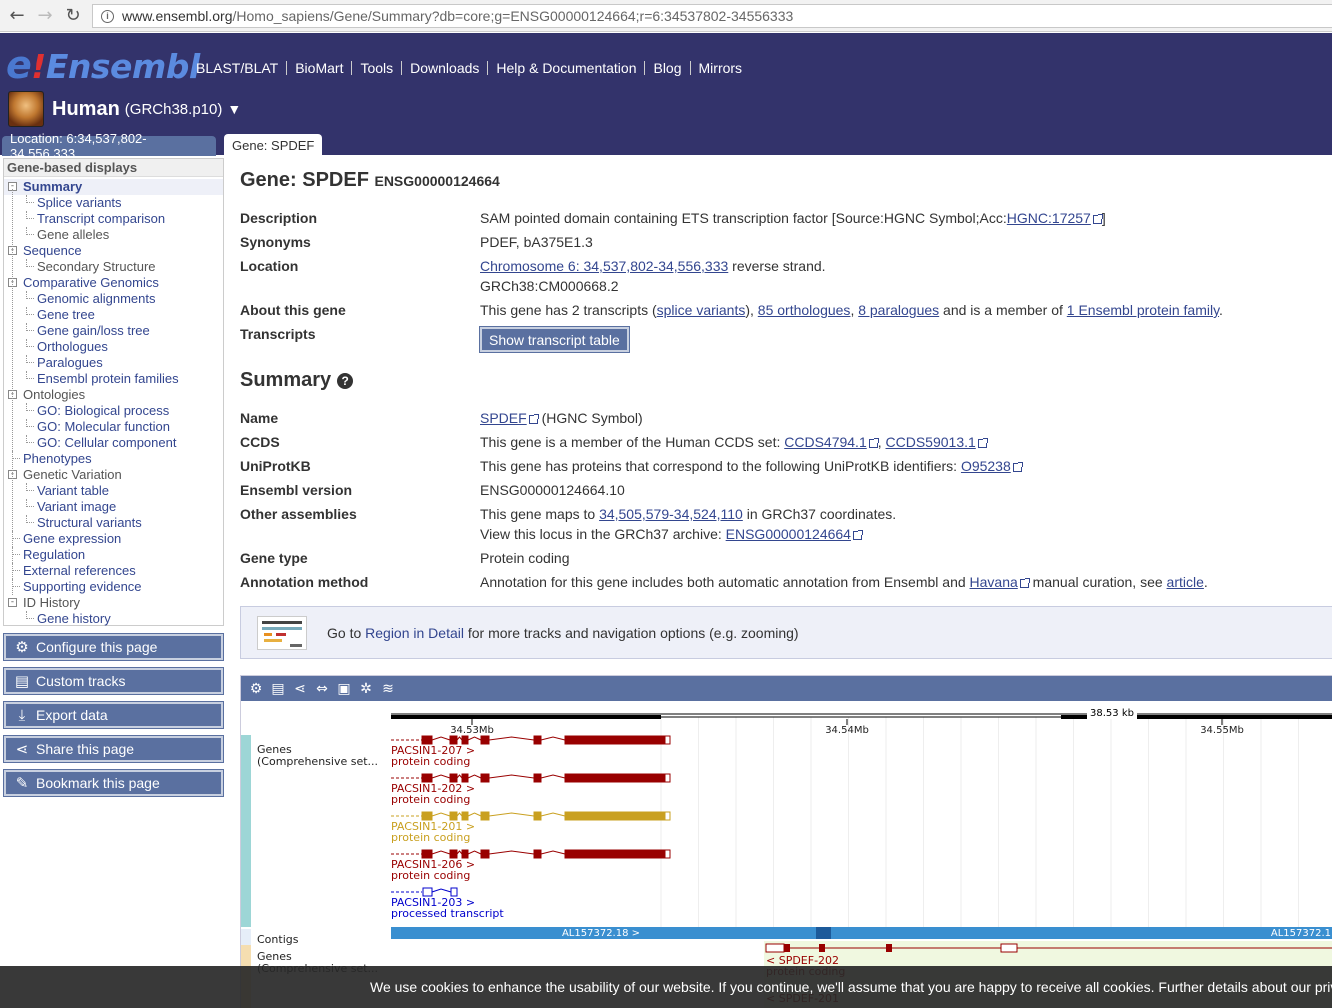 This screenshot has height=1008, width=1332. What do you see at coordinates (113, 555) in the screenshot?
I see `sidebar-item-regulation: Regulation` at bounding box center [113, 555].